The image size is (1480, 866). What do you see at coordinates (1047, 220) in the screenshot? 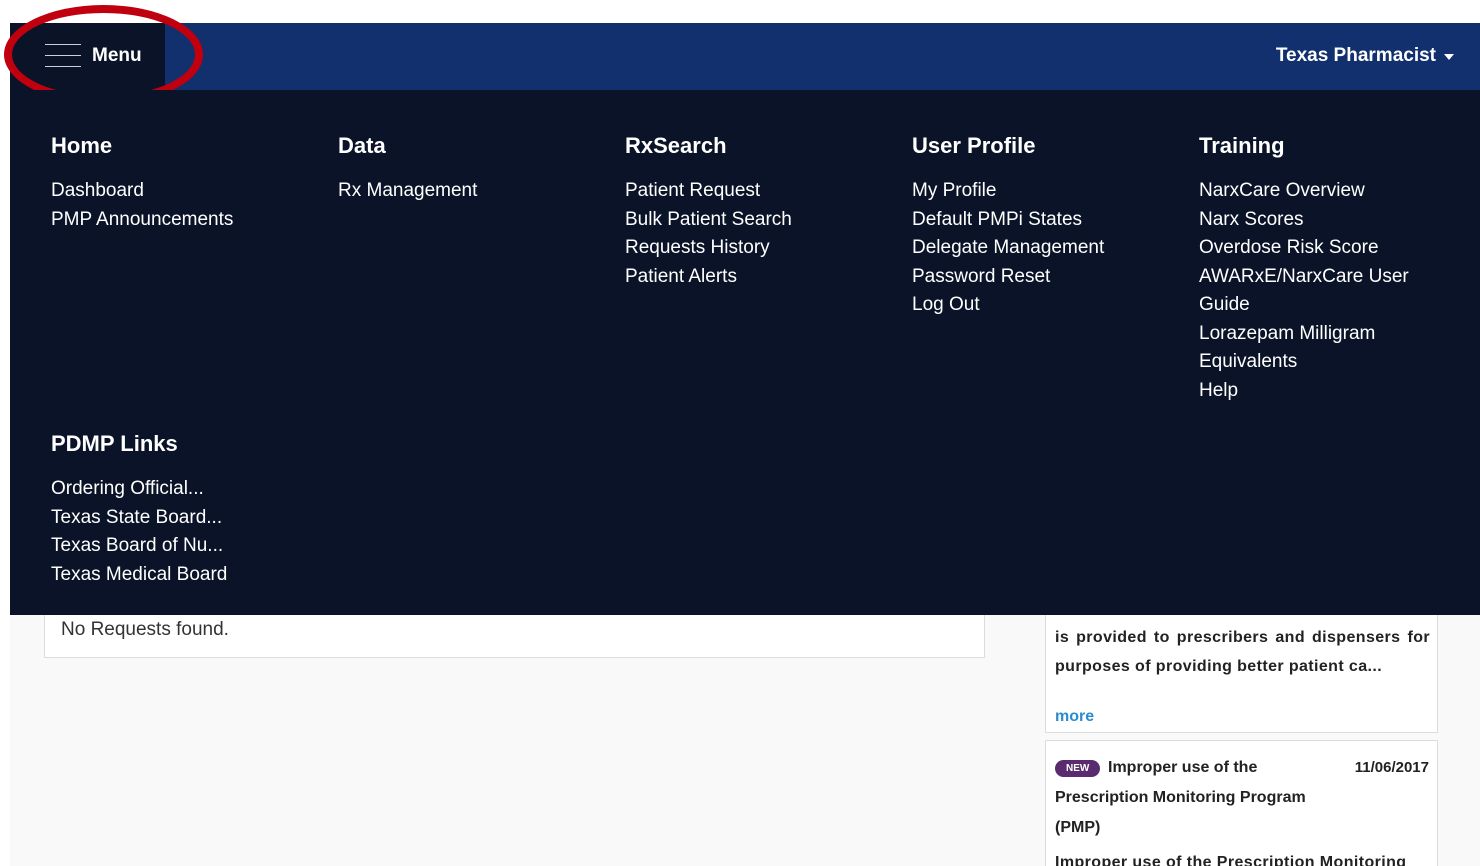
I see `menu-item-default-pmpi-states: Default PMPi States` at bounding box center [1047, 220].